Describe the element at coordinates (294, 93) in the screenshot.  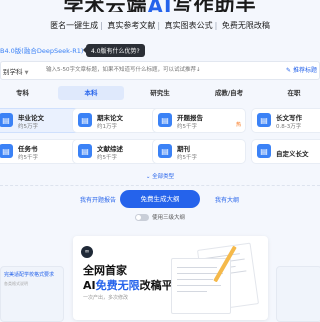
I see `tab-in-service: 在职` at that location.